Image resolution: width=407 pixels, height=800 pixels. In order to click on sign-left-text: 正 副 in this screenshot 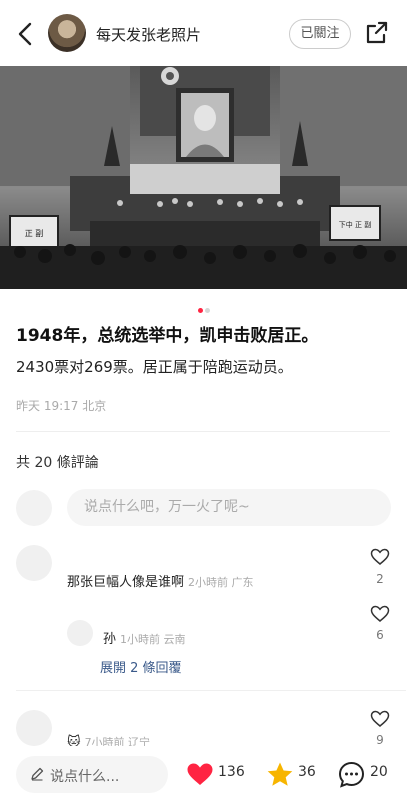, I will do `click(34, 233)`.